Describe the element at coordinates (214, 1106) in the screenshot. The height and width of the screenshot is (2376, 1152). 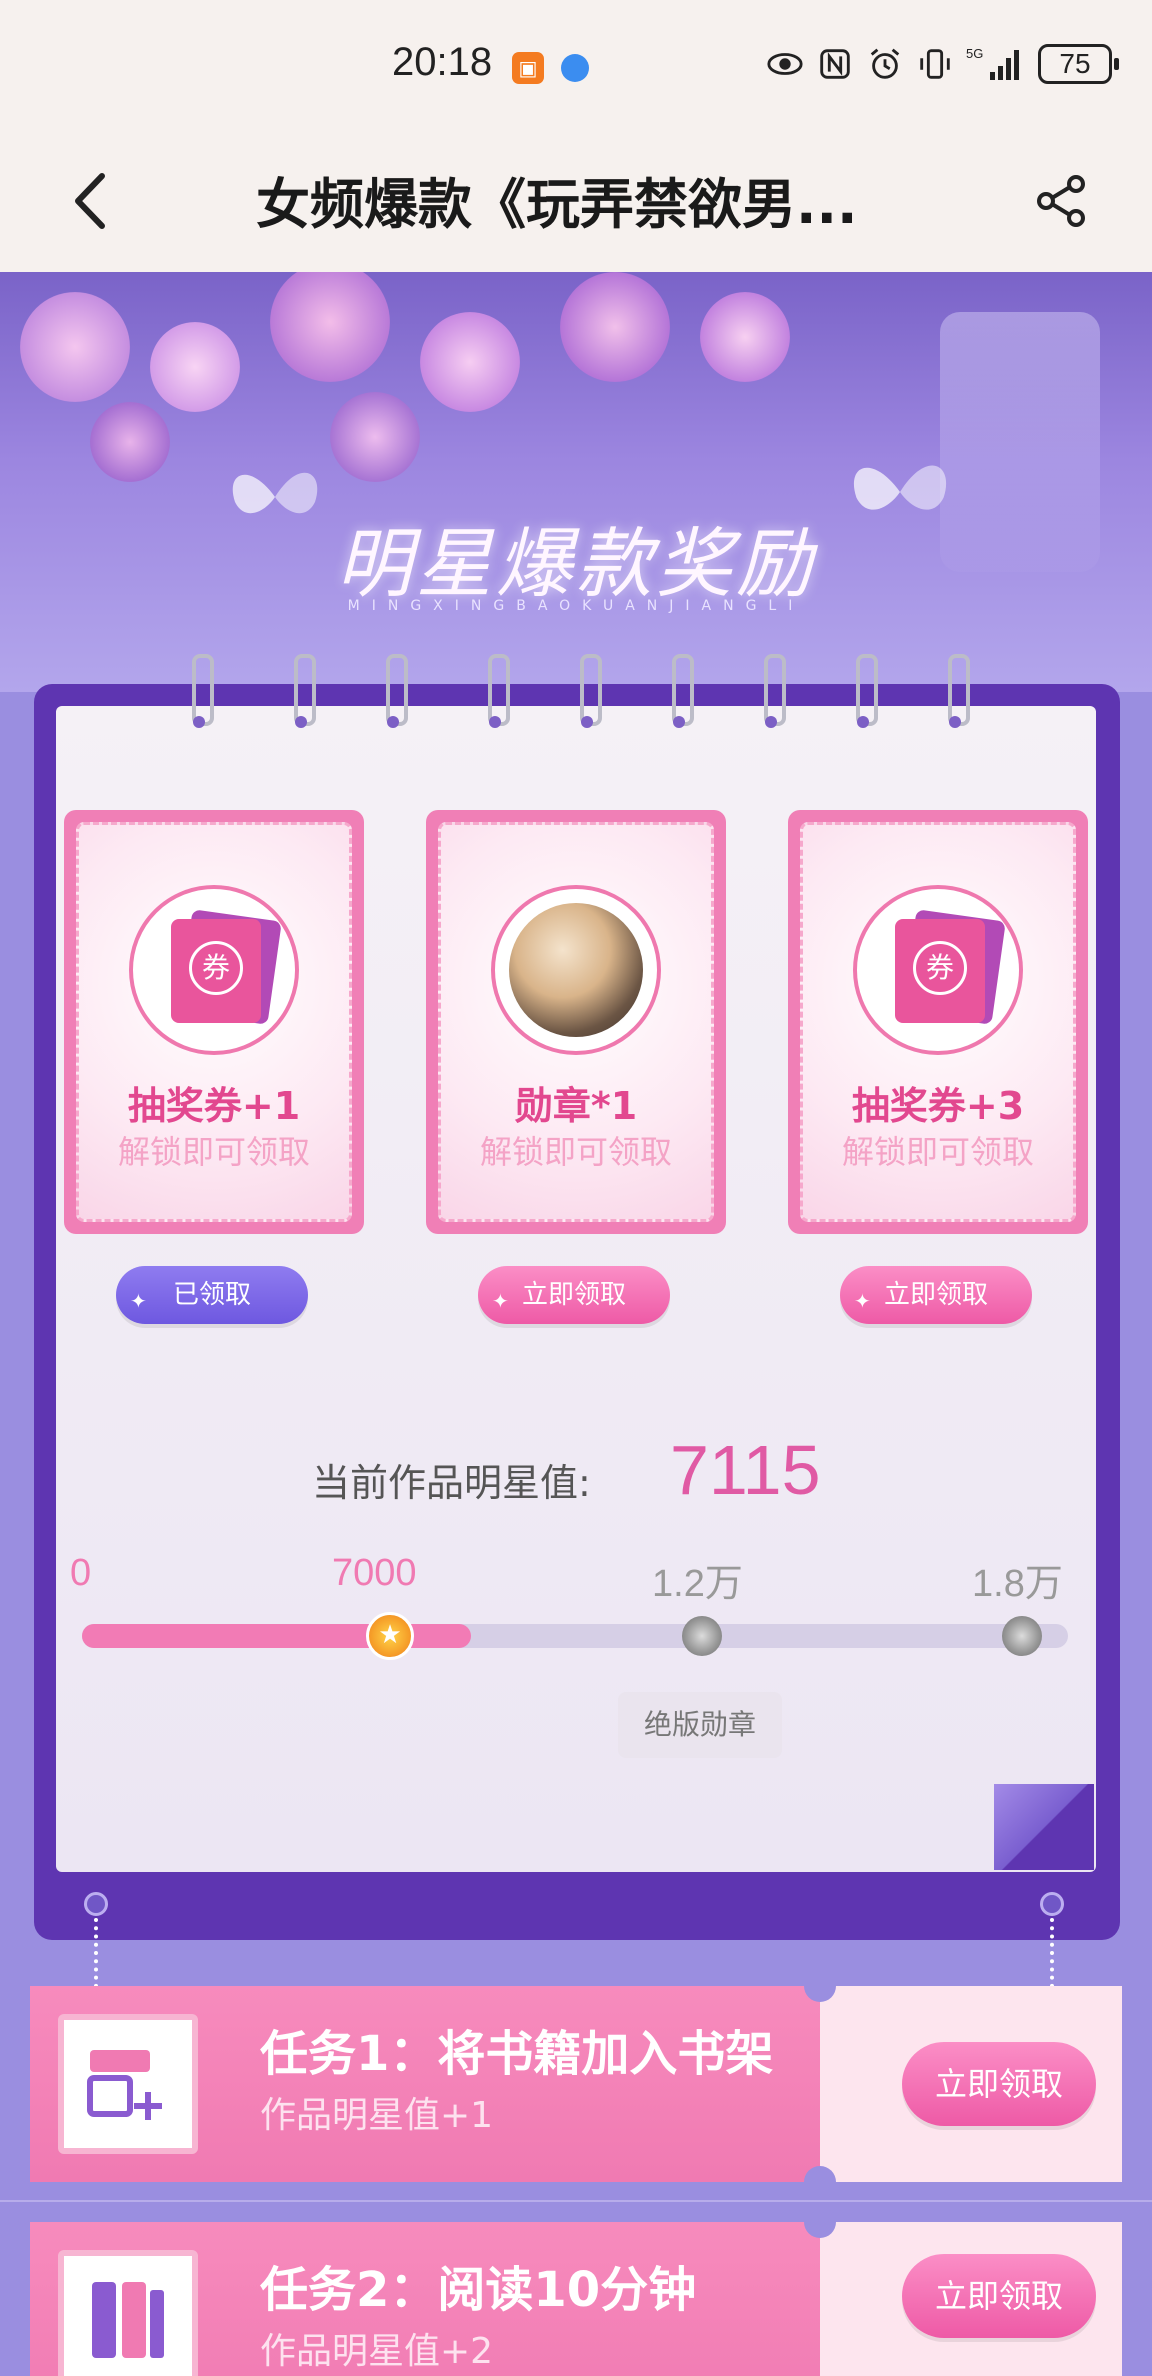
I see `reward-name: 抽奖券+1` at that location.